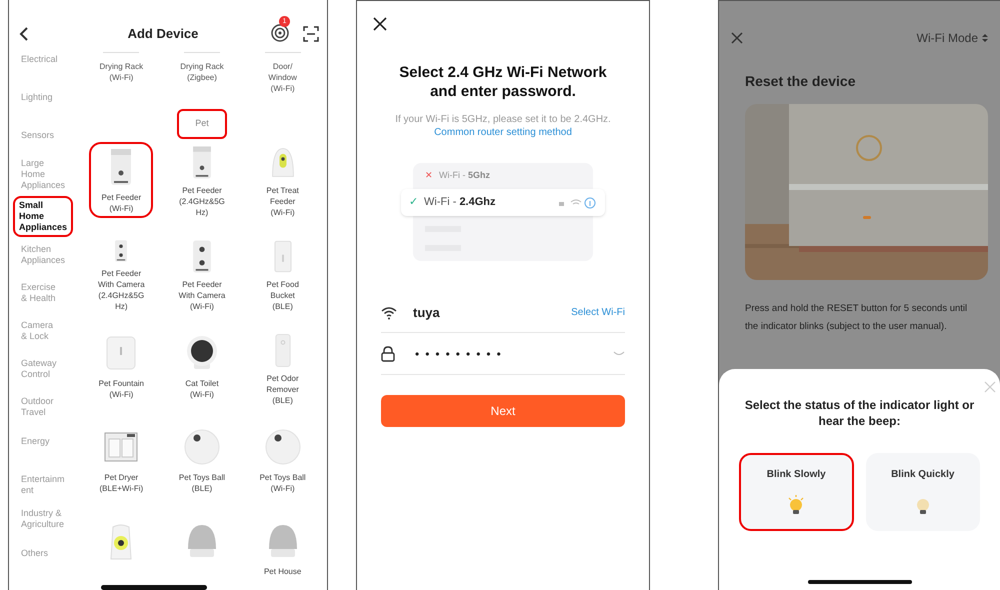 This screenshot has height=590, width=1000. What do you see at coordinates (413, 202) in the screenshot?
I see `check-icon: ✓` at bounding box center [413, 202].